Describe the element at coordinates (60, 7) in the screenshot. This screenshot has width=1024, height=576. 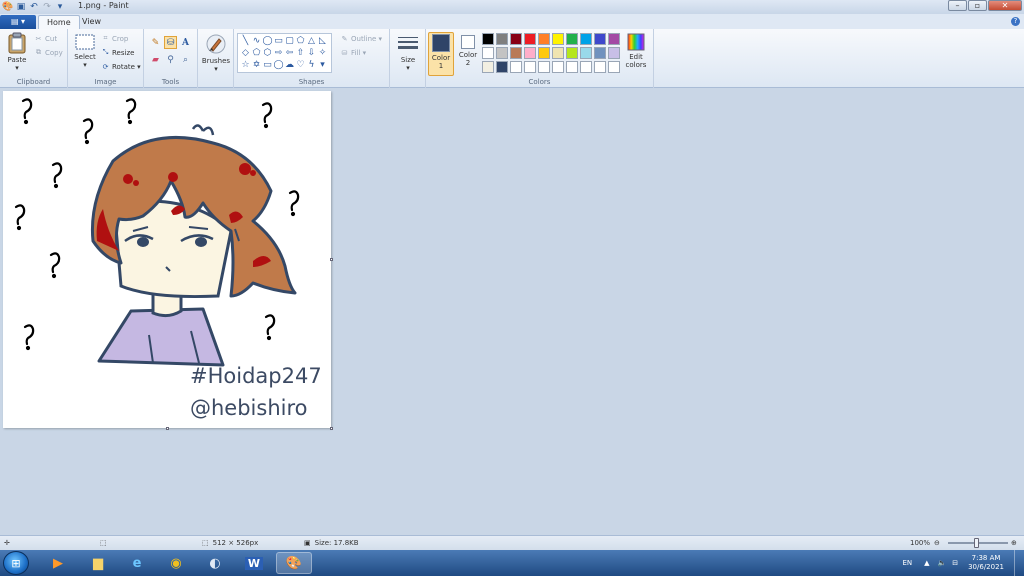
I see `qat-dropdown-icon: ▾` at that location.